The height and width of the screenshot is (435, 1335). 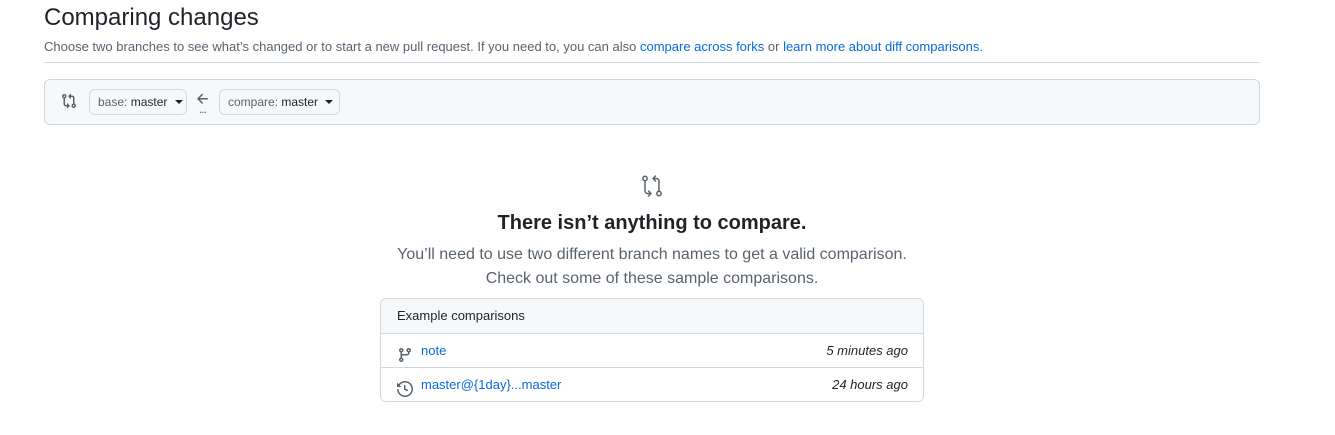 What do you see at coordinates (433, 350) in the screenshot?
I see `example-comparison-link: note` at bounding box center [433, 350].